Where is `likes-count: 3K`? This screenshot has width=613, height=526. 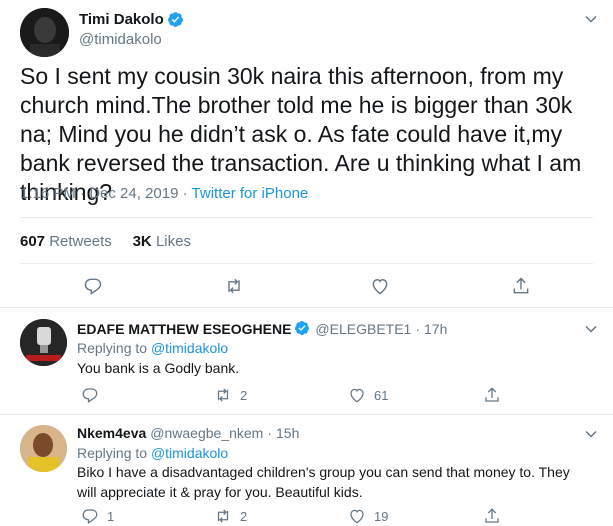
likes-count: 3K is located at coordinates (142, 241).